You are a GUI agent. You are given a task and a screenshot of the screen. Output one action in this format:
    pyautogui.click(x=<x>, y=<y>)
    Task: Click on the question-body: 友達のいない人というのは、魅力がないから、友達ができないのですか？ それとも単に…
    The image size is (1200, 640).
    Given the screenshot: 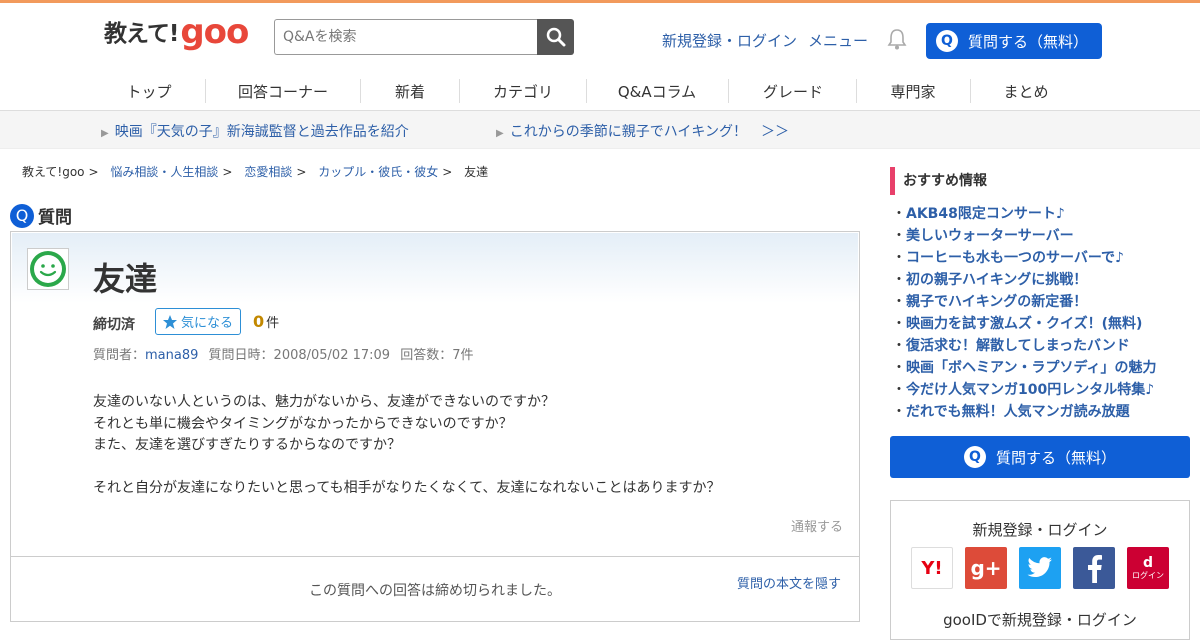 What is the action you would take?
    pyautogui.click(x=406, y=446)
    